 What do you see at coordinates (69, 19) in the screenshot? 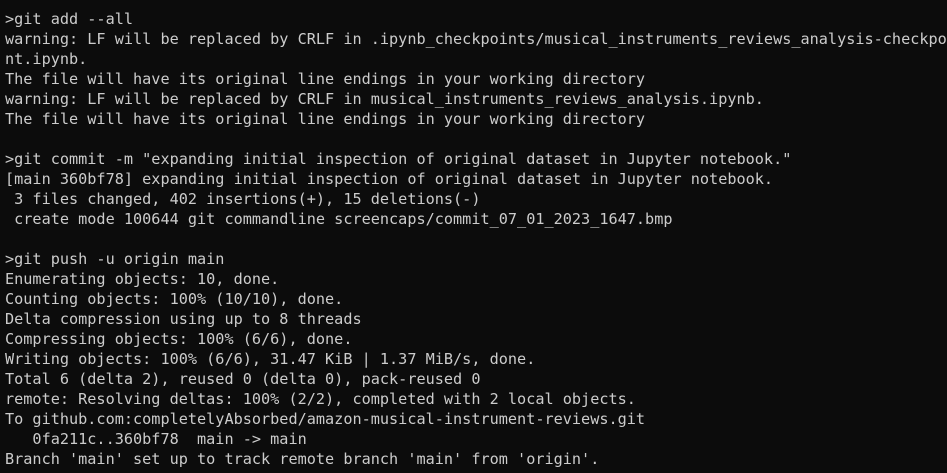
I see `command-line-git-add: >git add --all` at bounding box center [69, 19].